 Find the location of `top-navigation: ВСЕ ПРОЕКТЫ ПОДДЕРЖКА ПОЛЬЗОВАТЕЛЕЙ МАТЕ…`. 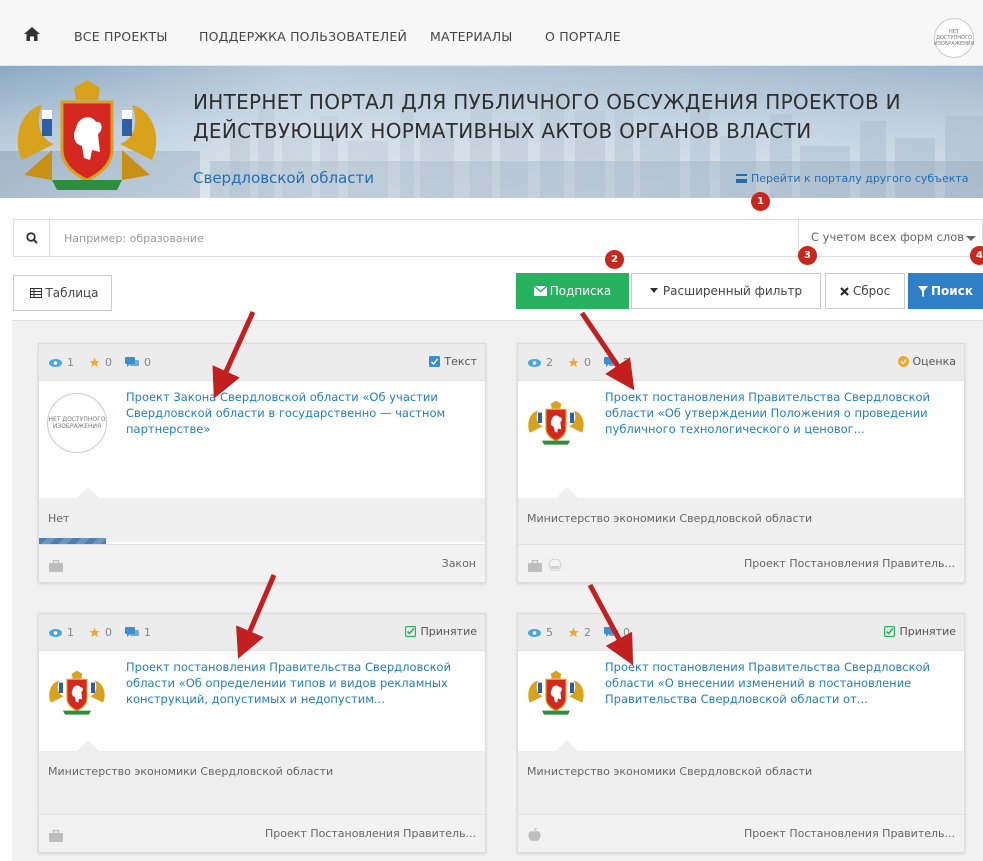

top-navigation: ВСЕ ПРОЕКТЫ ПОДДЕРЖКА ПОЛЬЗОВАТЕЛЕЙ МАТЕ… is located at coordinates (491, 33).